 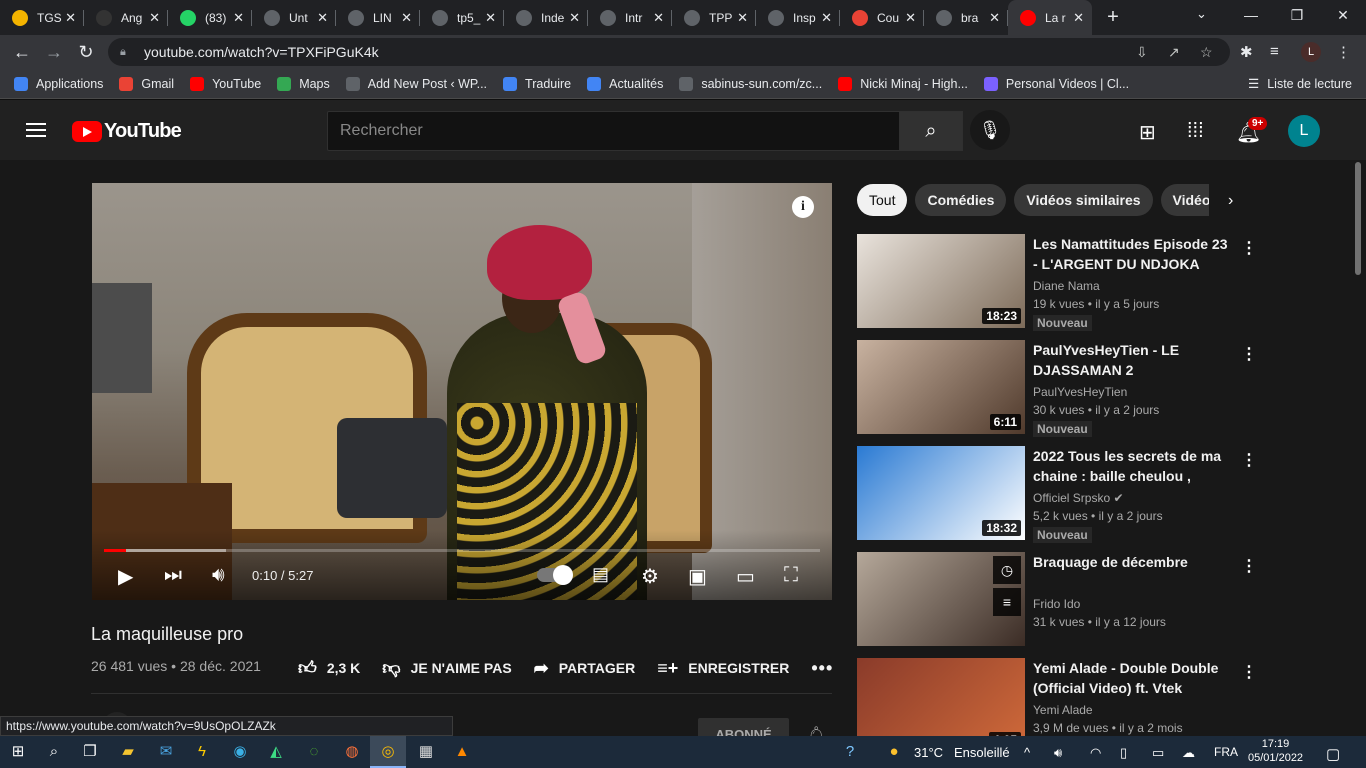 I want to click on browser-tab: Intr ✕, so click(x=630, y=17).